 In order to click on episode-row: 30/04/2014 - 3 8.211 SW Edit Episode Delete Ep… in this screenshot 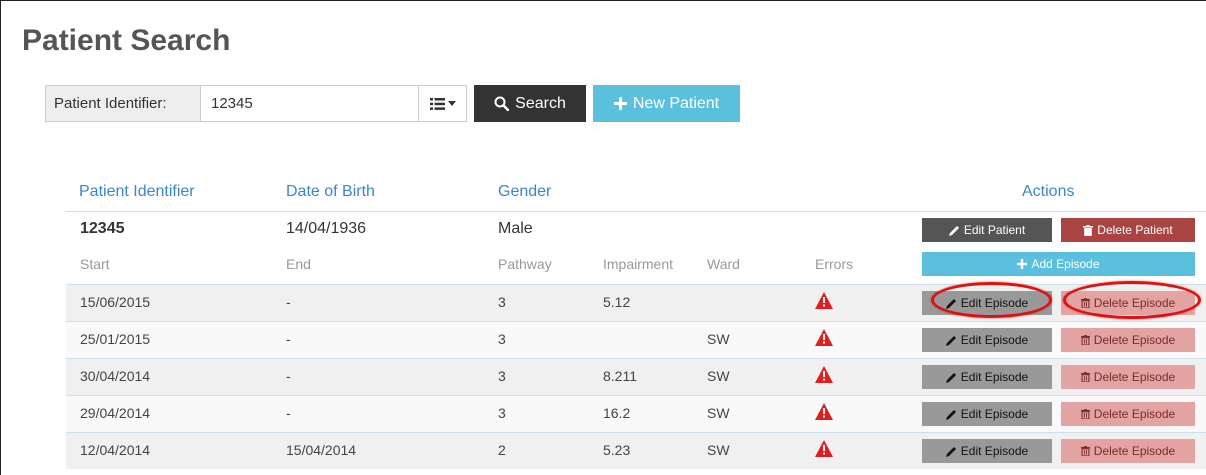, I will do `click(636, 376)`.